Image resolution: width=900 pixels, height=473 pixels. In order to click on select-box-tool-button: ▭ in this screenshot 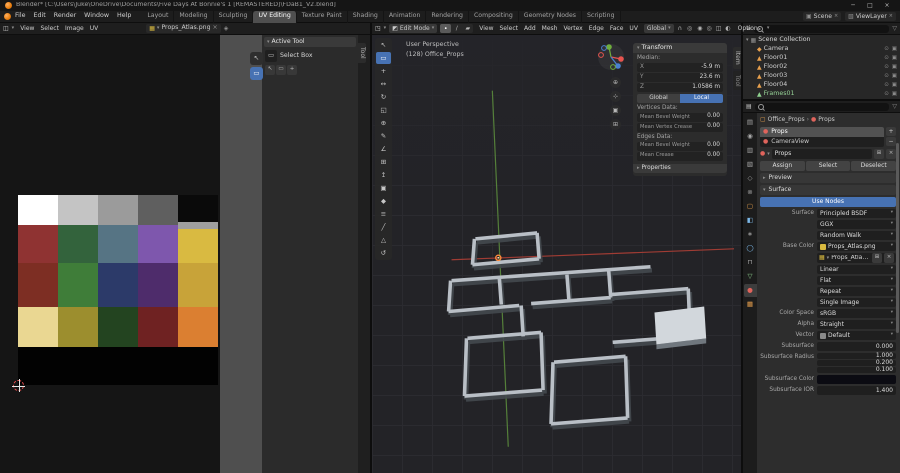, I will do `click(383, 58)`.